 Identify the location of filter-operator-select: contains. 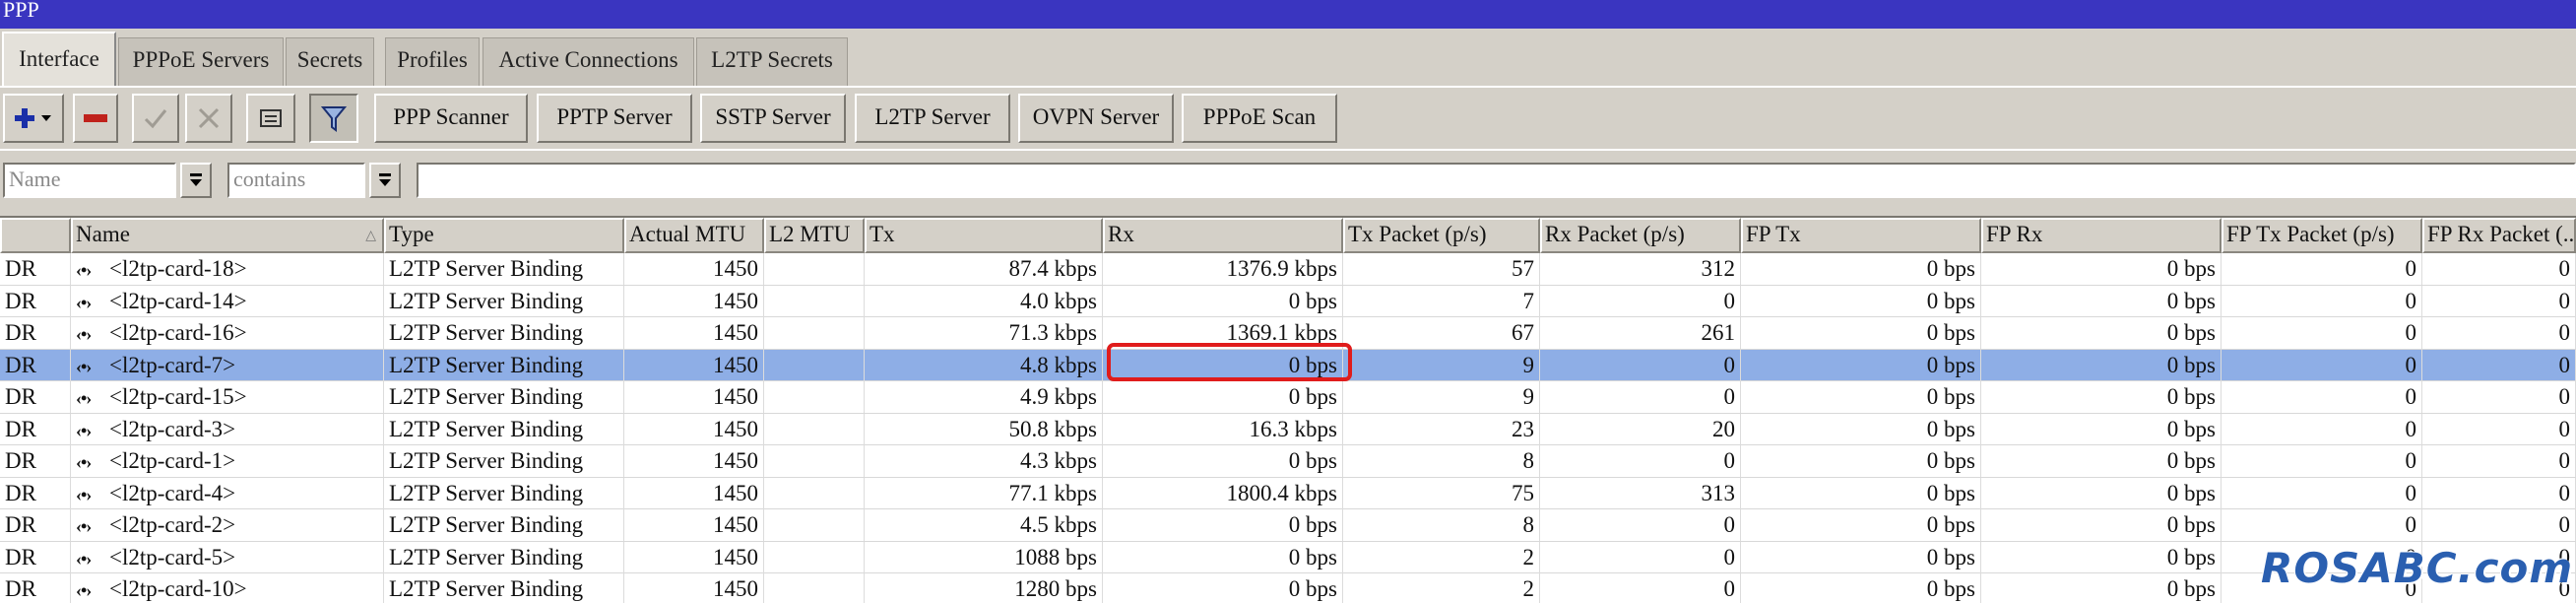
(296, 181).